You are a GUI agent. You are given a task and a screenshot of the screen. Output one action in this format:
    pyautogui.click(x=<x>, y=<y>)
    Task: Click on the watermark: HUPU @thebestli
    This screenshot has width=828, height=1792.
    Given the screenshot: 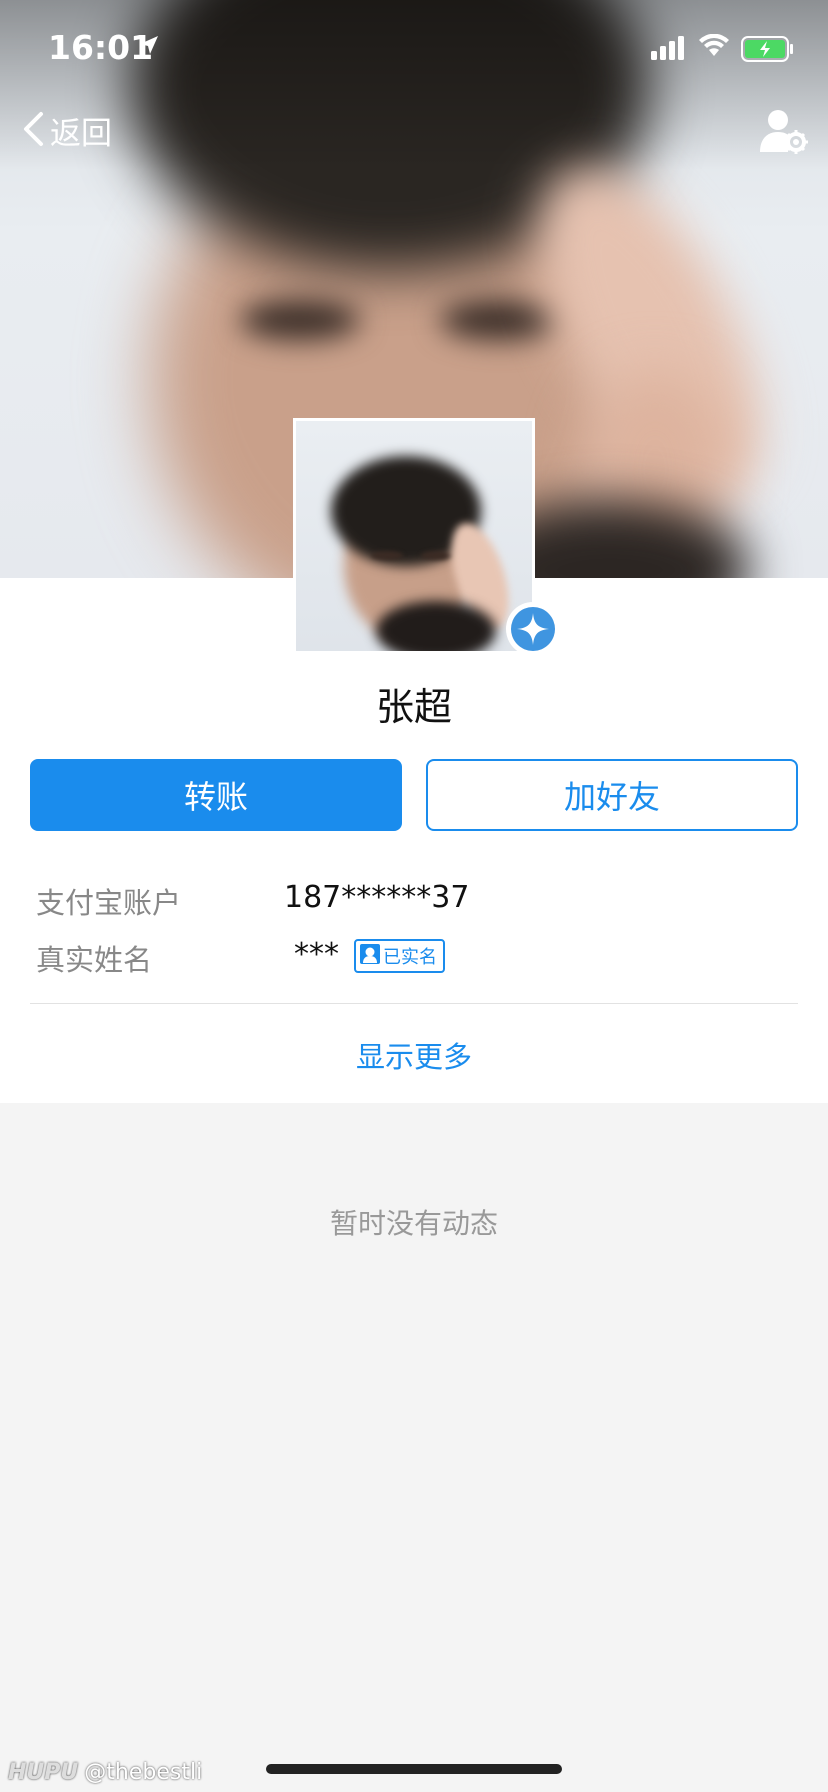 What is the action you would take?
    pyautogui.click(x=105, y=1772)
    